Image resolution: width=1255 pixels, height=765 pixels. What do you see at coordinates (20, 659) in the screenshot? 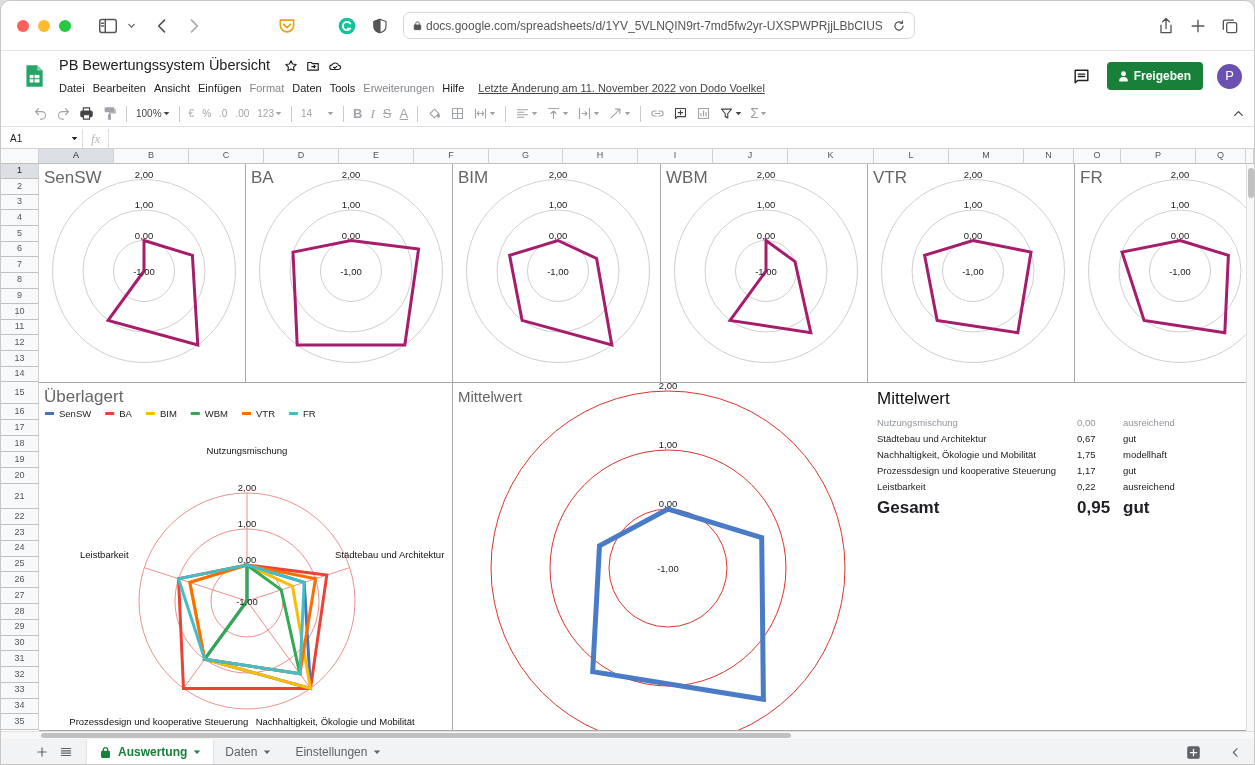
I see `row-header: 31` at bounding box center [20, 659].